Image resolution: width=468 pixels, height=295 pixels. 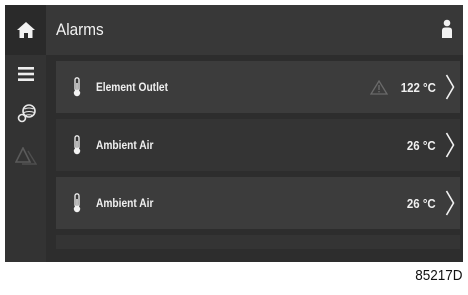 I want to click on alarm-value: 122 °C, so click(x=418, y=87).